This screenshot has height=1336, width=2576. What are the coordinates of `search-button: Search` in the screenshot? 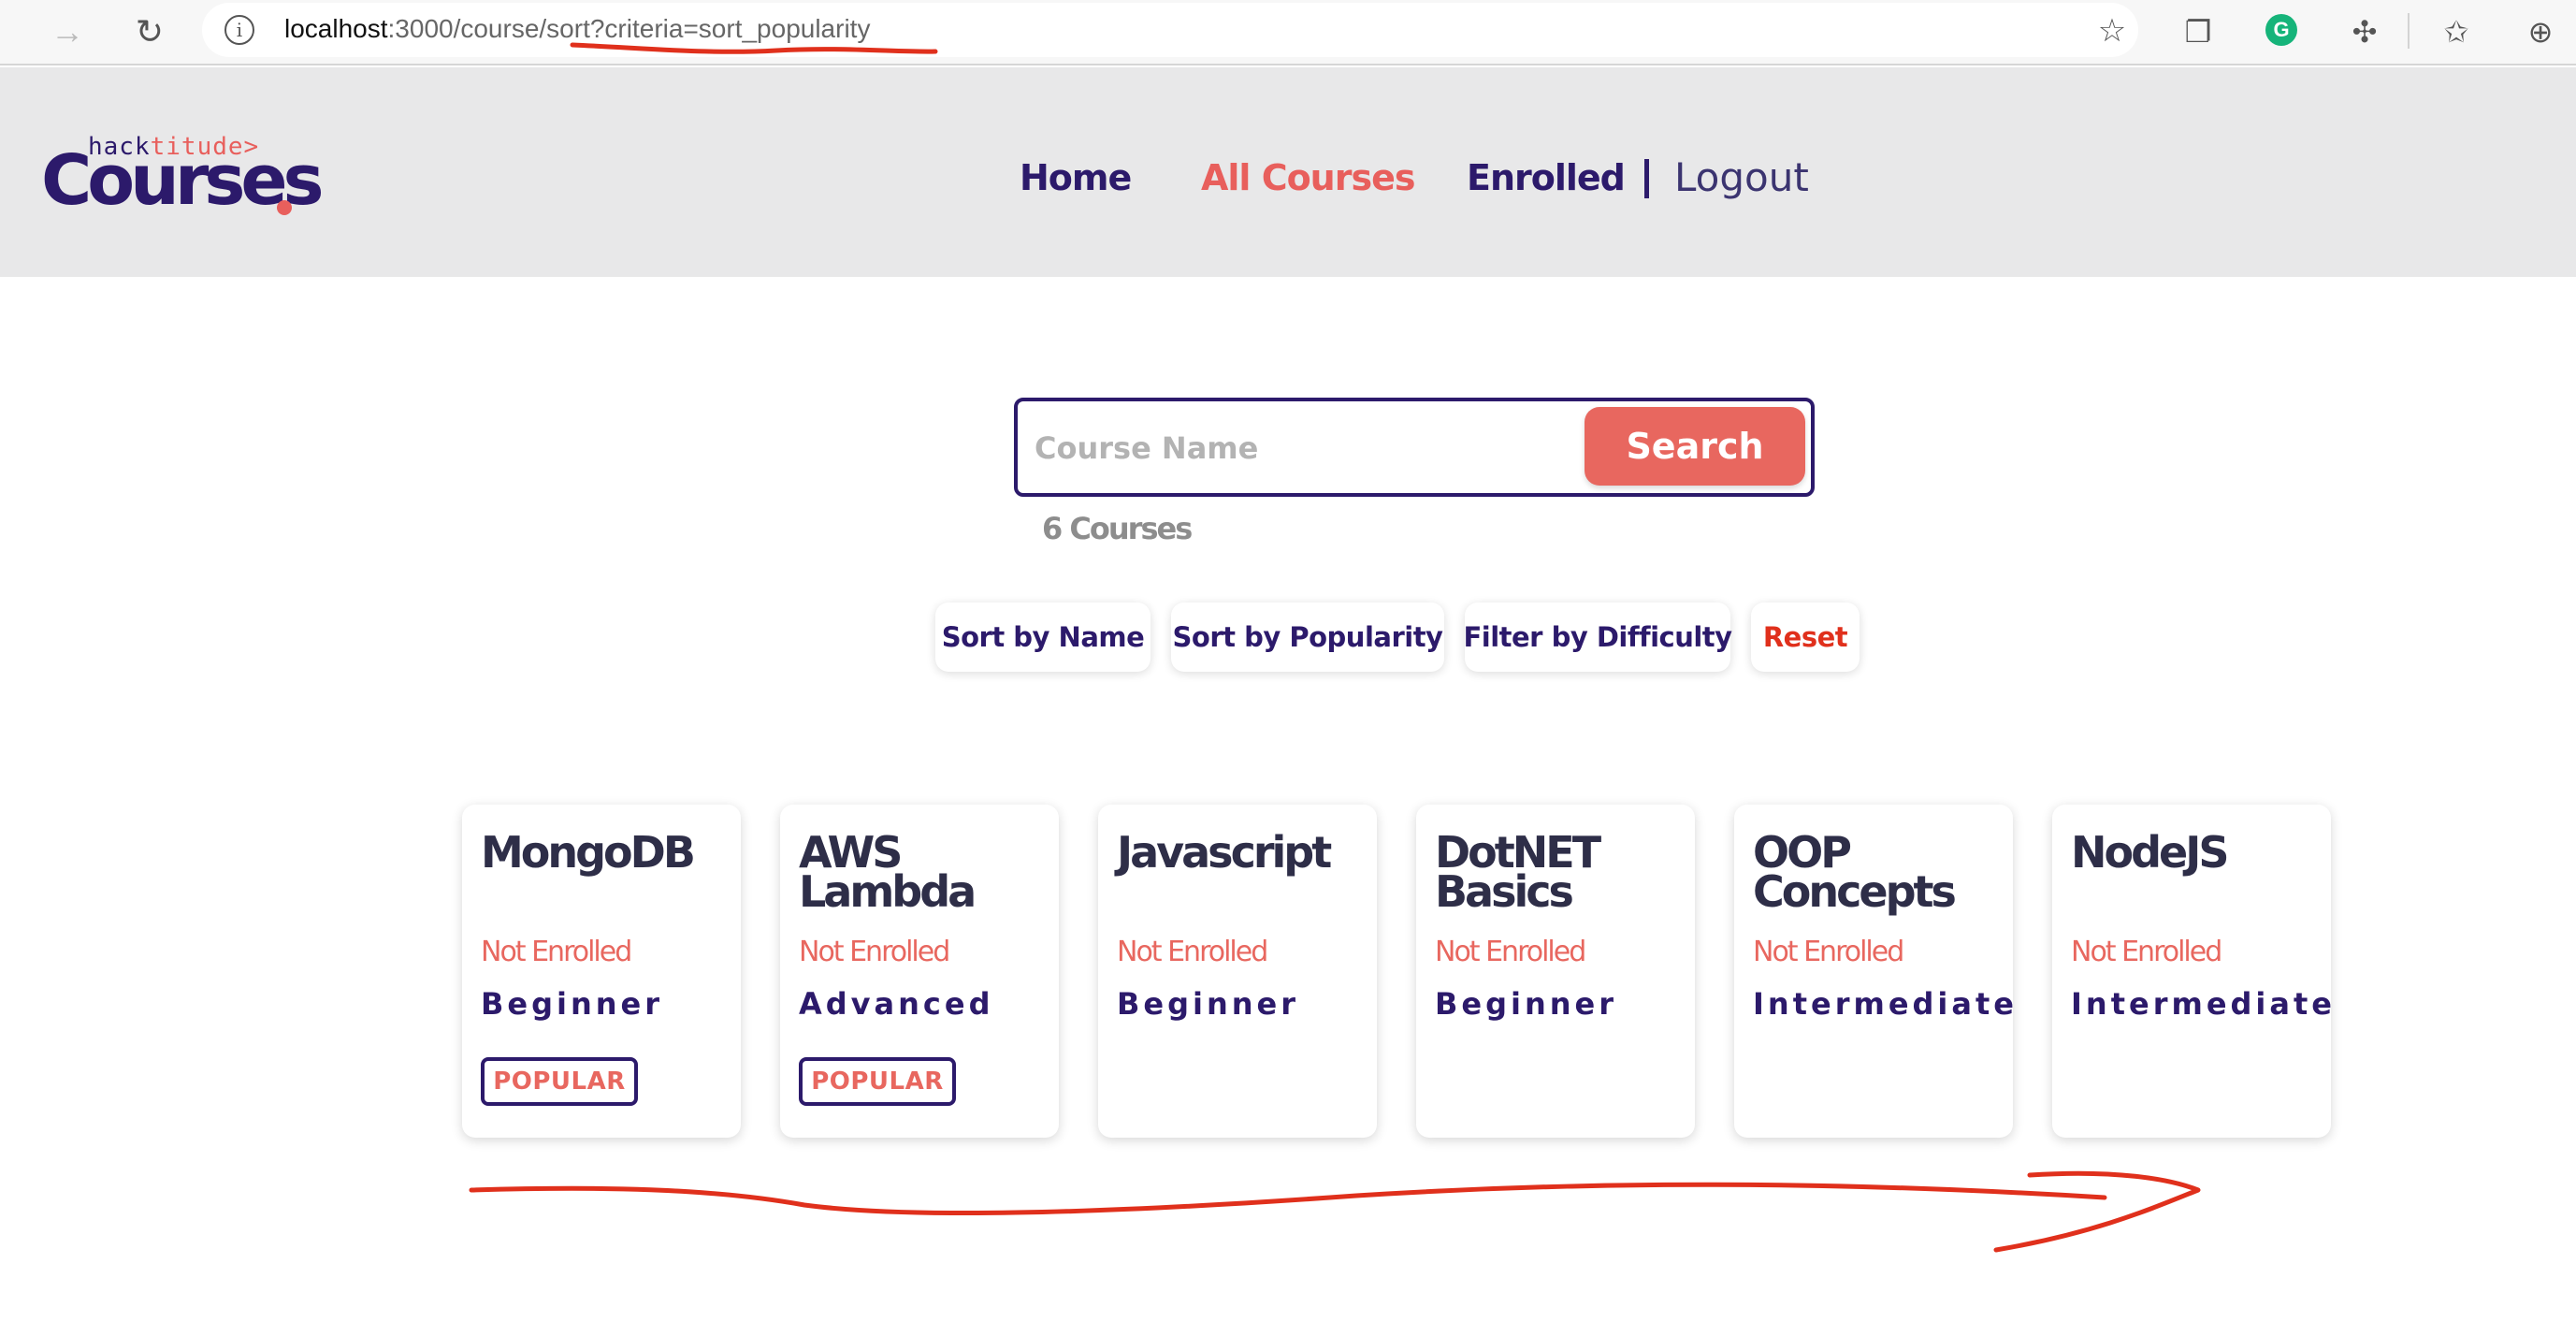 It's located at (1695, 446).